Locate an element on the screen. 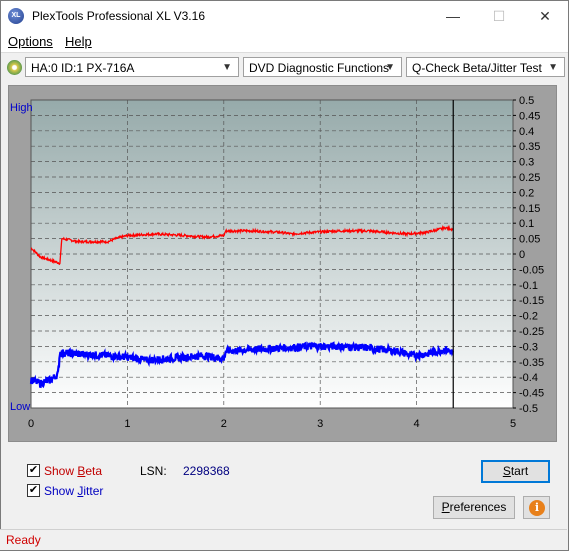 This screenshot has width=569, height=551. y-tick-label: -0.15 is located at coordinates (531, 301).